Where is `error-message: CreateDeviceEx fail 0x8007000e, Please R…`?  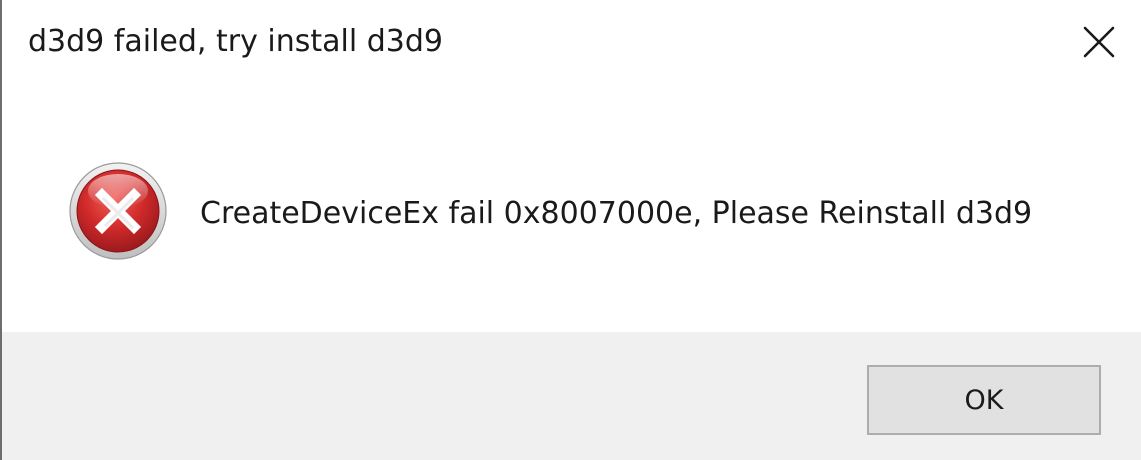
error-message: CreateDeviceEx fail 0x8007000e, Please R… is located at coordinates (616, 213).